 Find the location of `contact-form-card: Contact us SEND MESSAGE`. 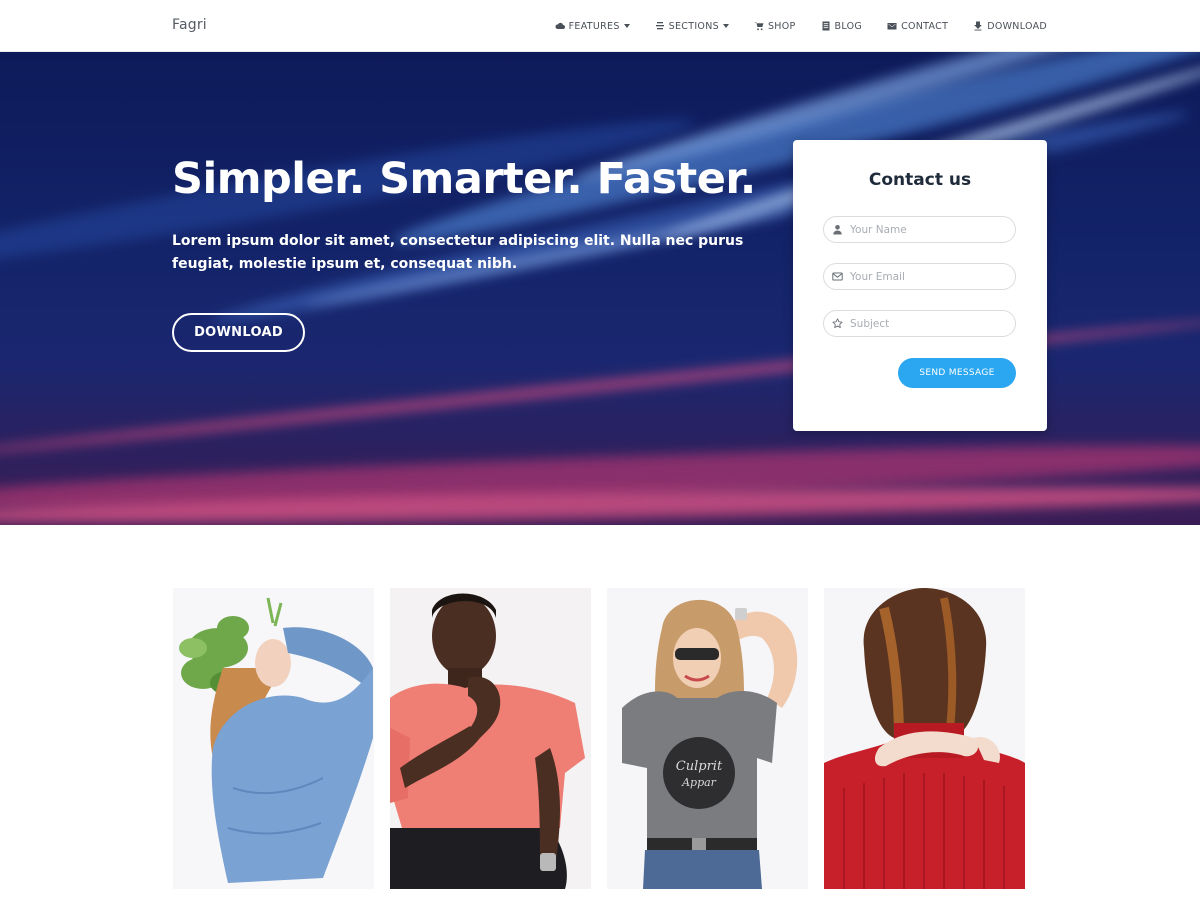

contact-form-card: Contact us SEND MESSAGE is located at coordinates (920, 285).